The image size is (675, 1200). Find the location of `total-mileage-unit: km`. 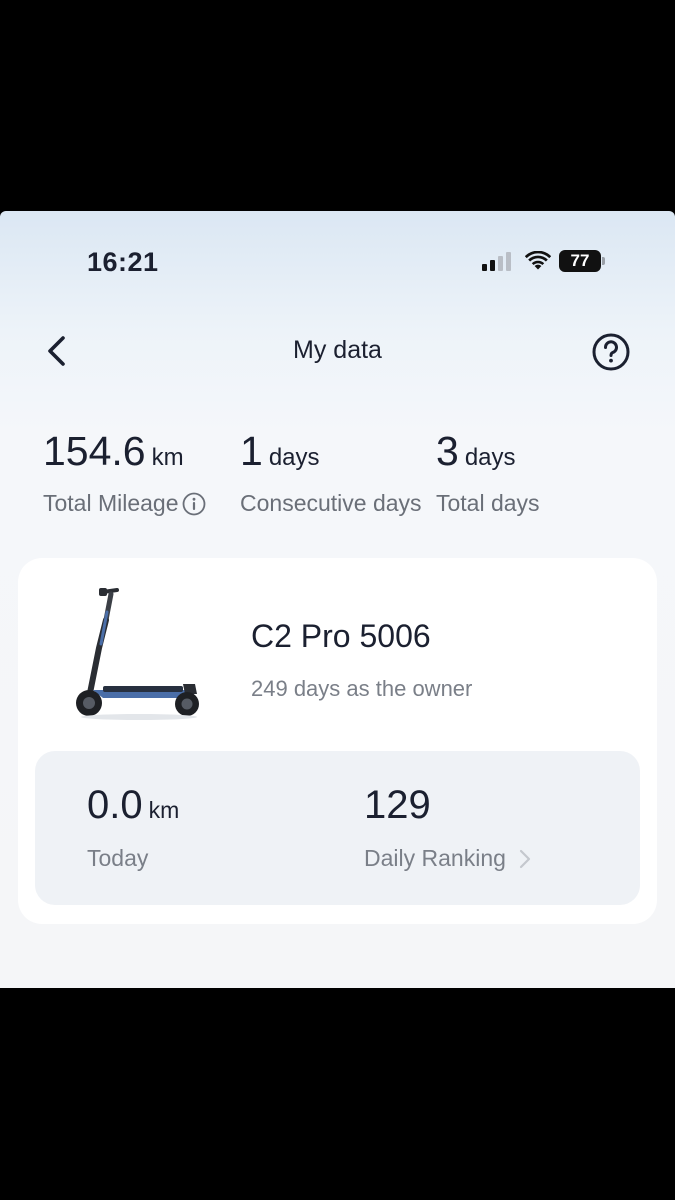

total-mileage-unit: km is located at coordinates (167, 457).